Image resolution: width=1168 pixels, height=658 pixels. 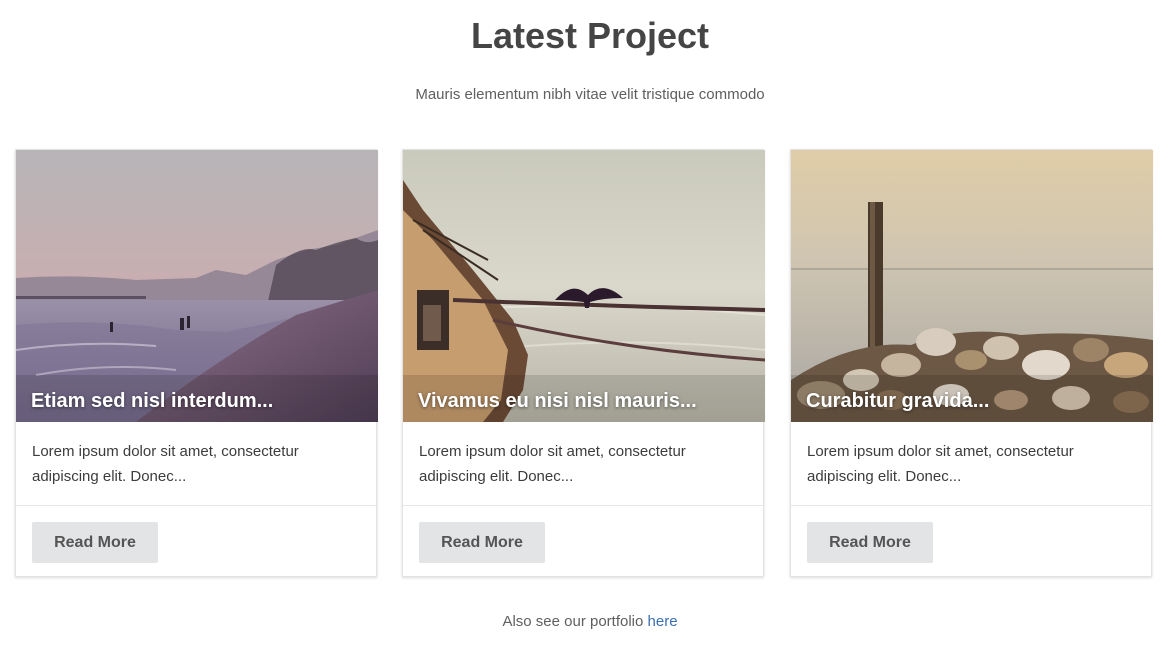 What do you see at coordinates (590, 35) in the screenshot?
I see `section-title: Latest Project` at bounding box center [590, 35].